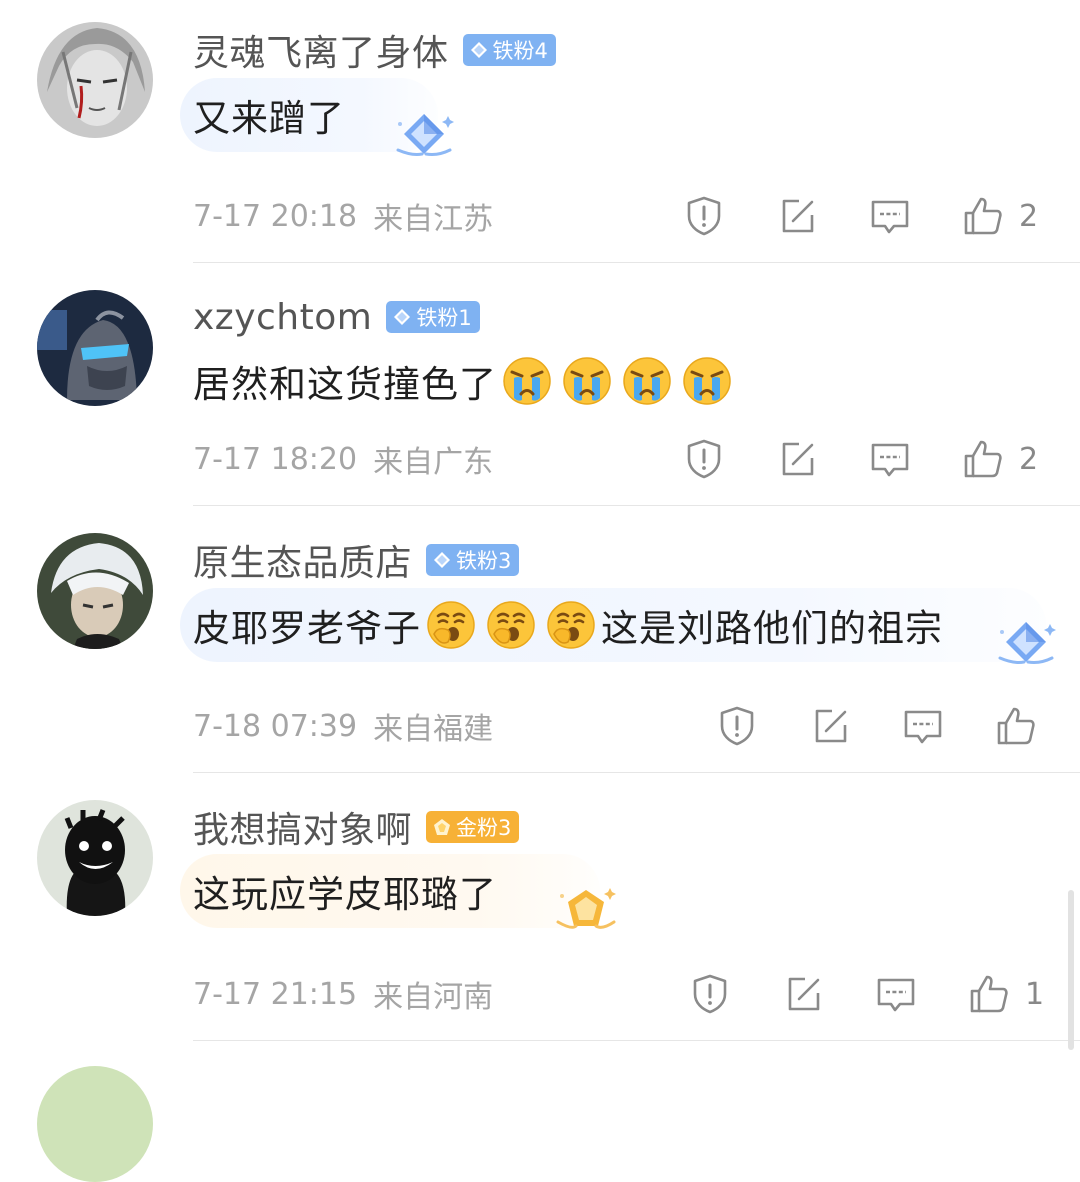 The width and height of the screenshot is (1080, 1182). What do you see at coordinates (307, 628) in the screenshot?
I see `comment-text-before: 皮耶罗老爷子` at bounding box center [307, 628].